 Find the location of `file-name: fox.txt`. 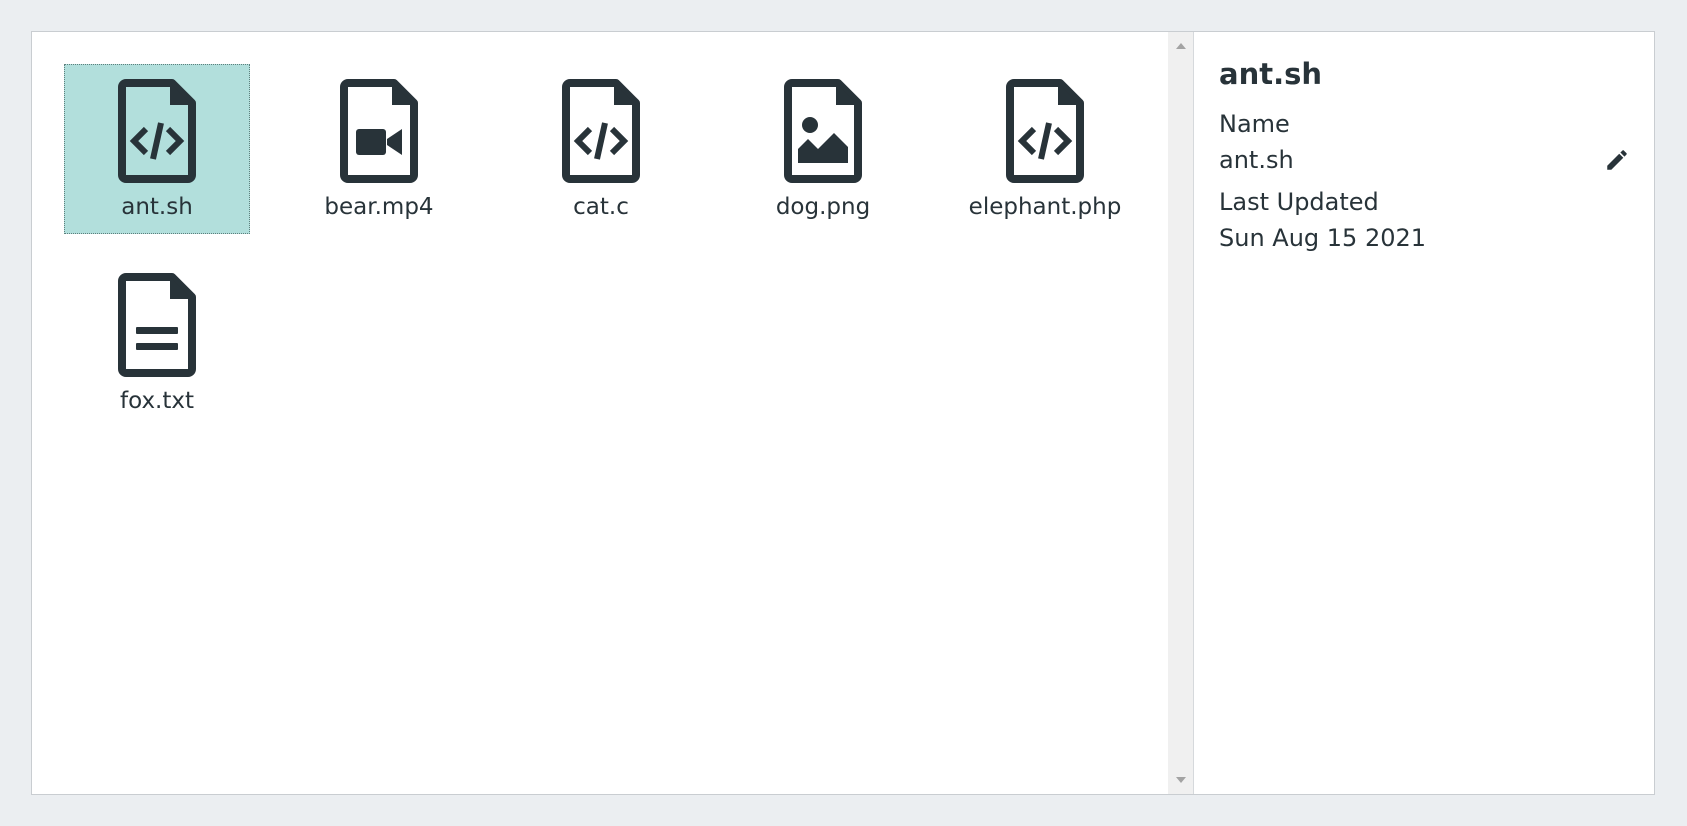

file-name: fox.txt is located at coordinates (157, 401).